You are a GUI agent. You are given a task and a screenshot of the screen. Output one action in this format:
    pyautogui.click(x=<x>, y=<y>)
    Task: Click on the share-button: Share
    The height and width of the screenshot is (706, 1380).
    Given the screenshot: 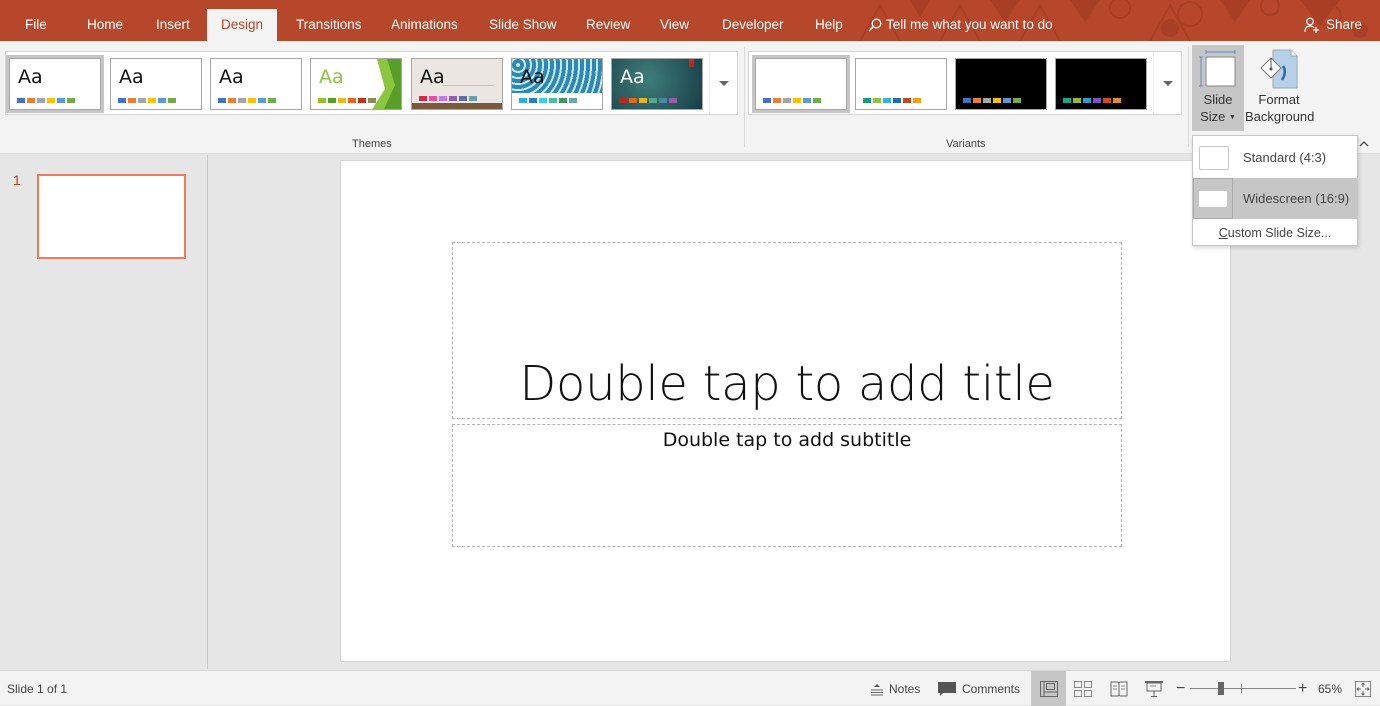 What is the action you would take?
    pyautogui.click(x=1333, y=25)
    